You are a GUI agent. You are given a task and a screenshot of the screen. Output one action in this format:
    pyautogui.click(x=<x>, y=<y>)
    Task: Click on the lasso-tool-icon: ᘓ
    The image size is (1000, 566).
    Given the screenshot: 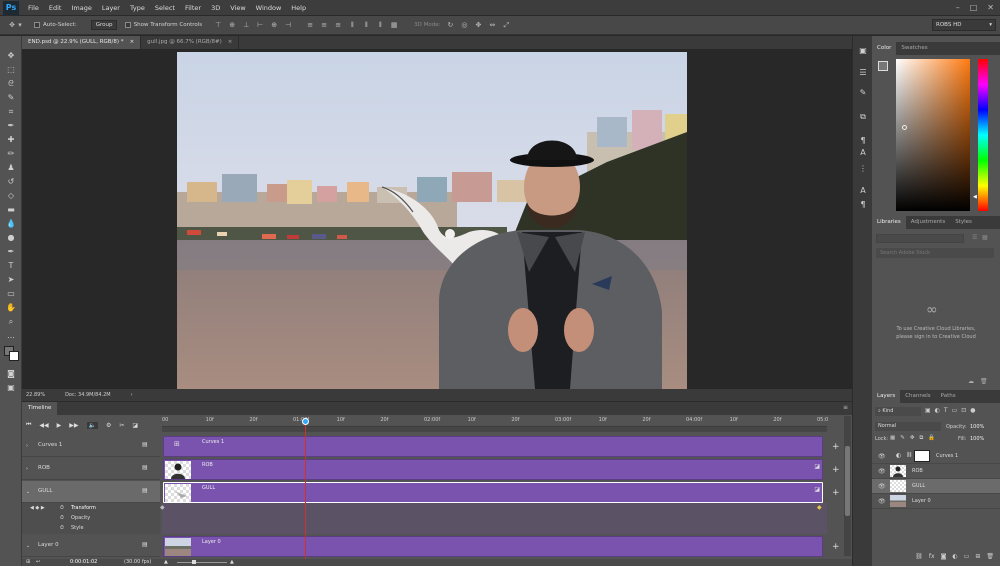 What is the action you would take?
    pyautogui.click(x=11, y=84)
    